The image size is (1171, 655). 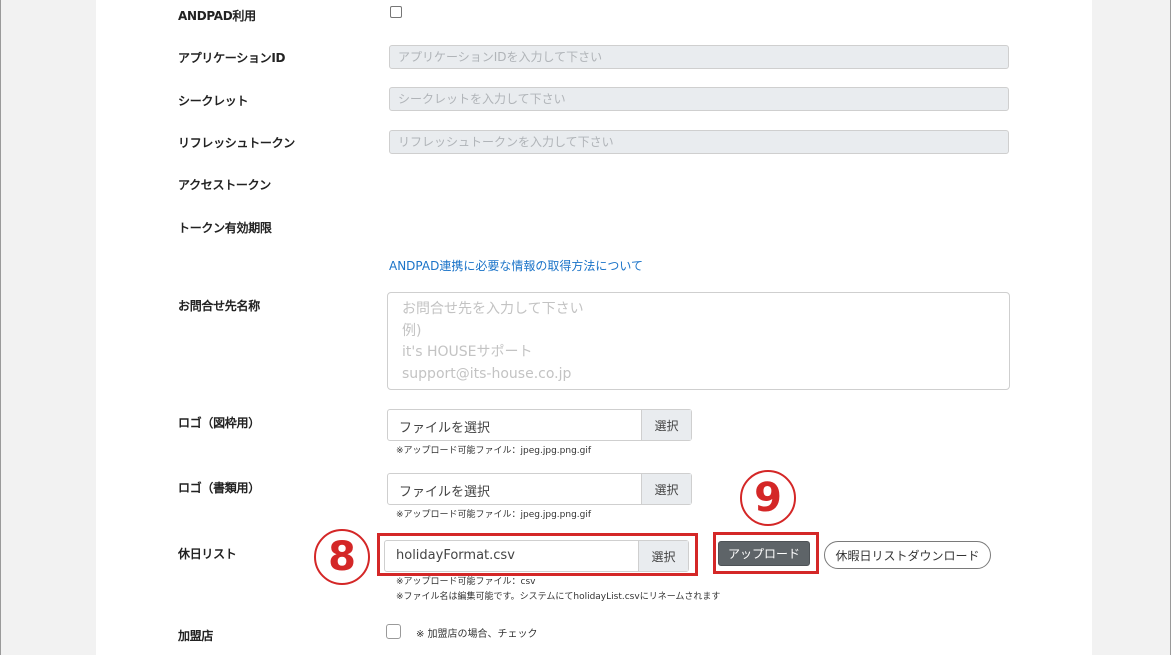 I want to click on token-expiry-label: トークン有効期限, so click(x=225, y=228).